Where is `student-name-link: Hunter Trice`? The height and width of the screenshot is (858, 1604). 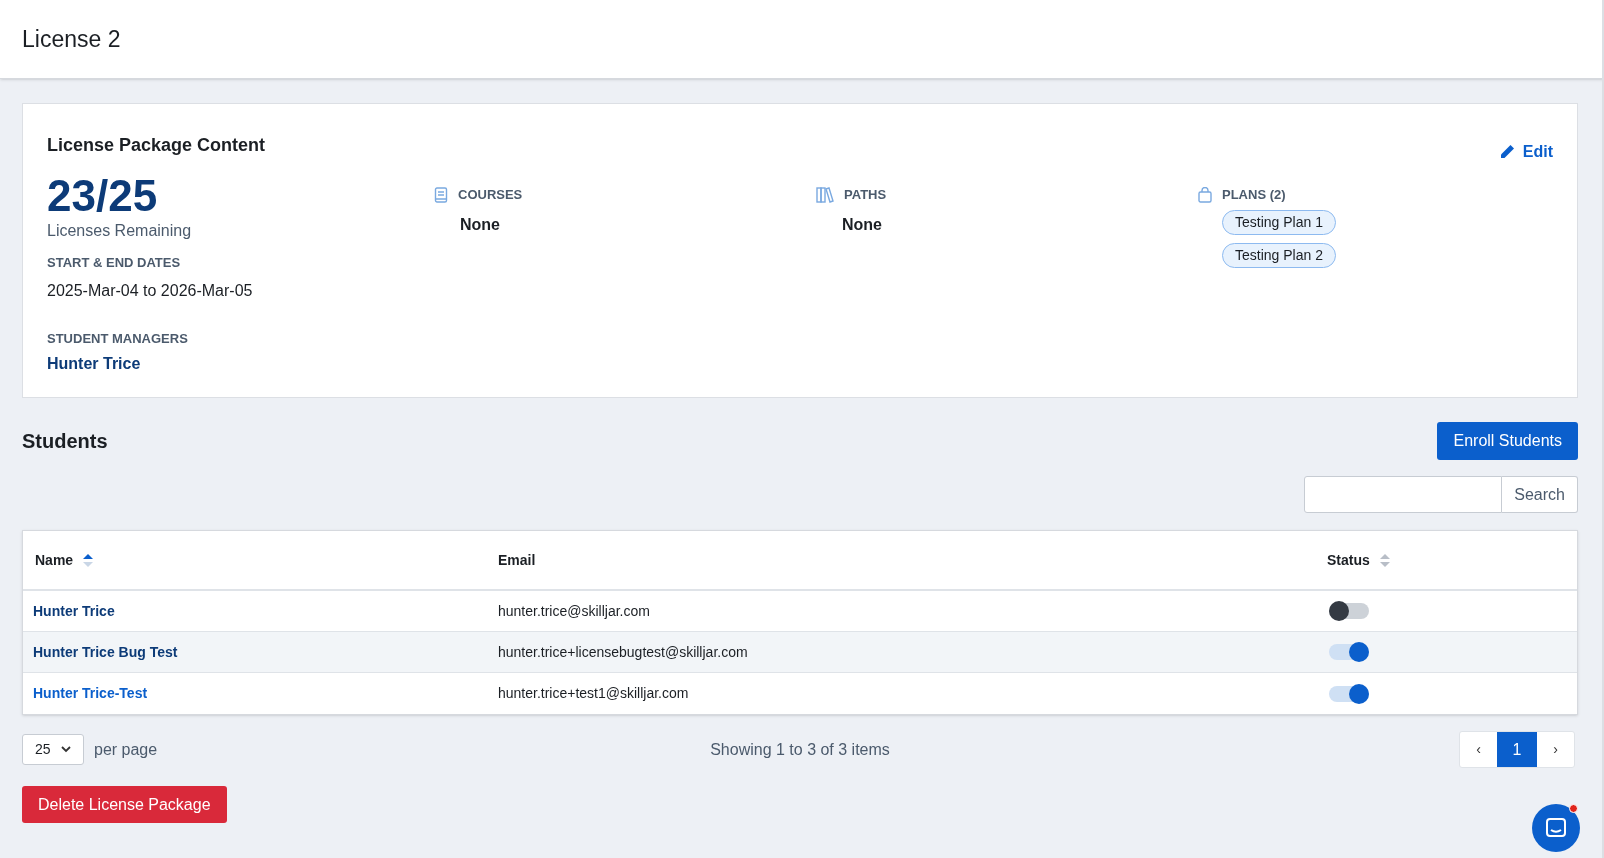 student-name-link: Hunter Trice is located at coordinates (74, 610).